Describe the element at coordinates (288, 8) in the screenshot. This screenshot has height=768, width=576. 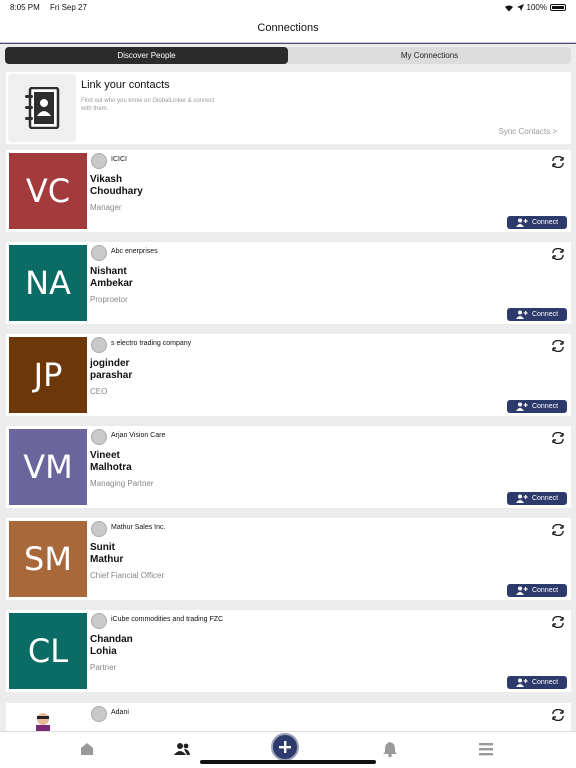
I see `status-bar: 8:05 PM Fri Sep 27 100%` at that location.